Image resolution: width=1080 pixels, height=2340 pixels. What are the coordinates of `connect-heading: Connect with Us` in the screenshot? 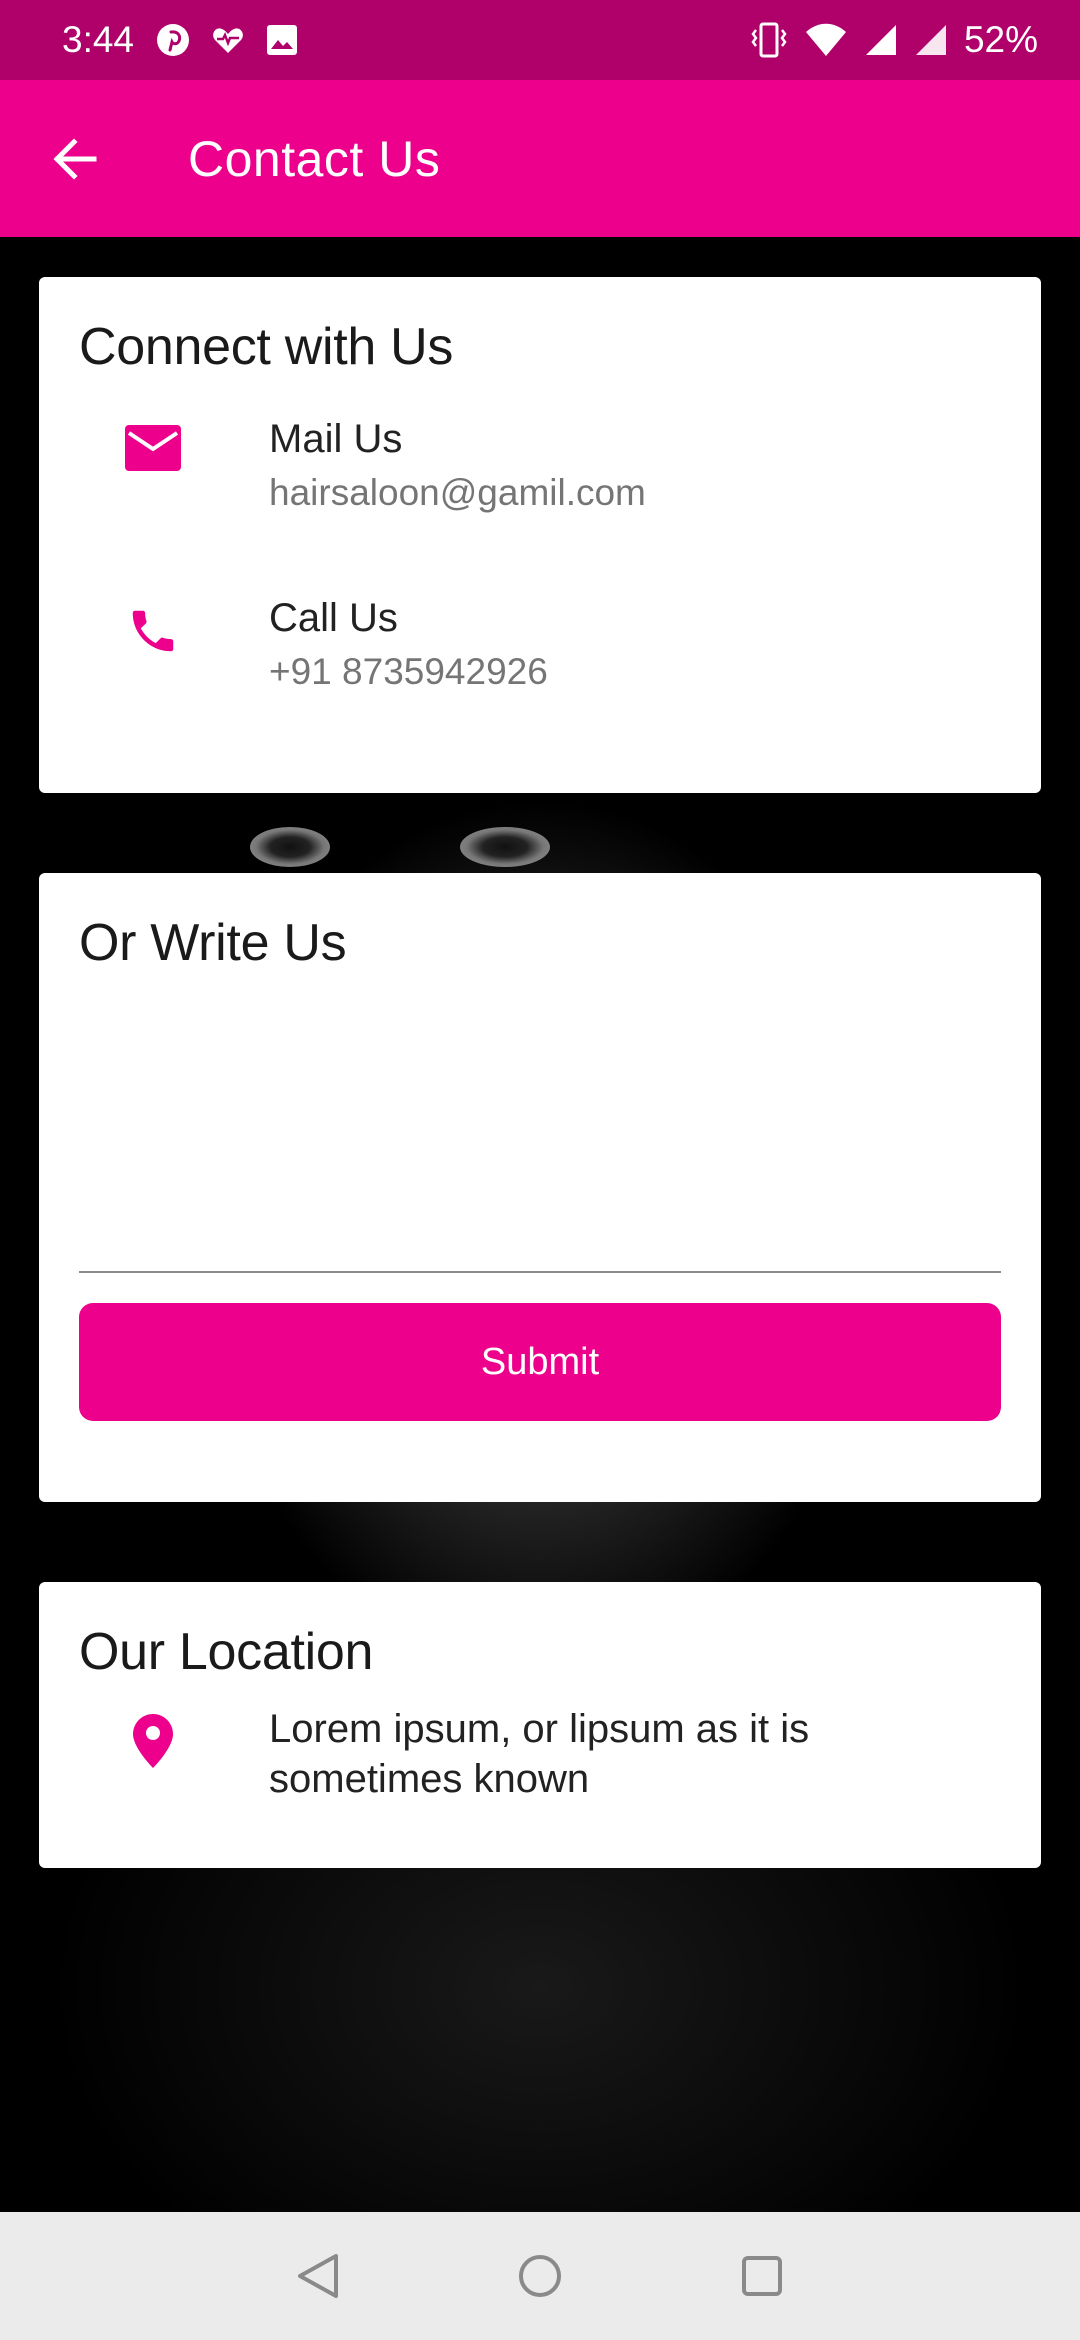 It's located at (266, 347).